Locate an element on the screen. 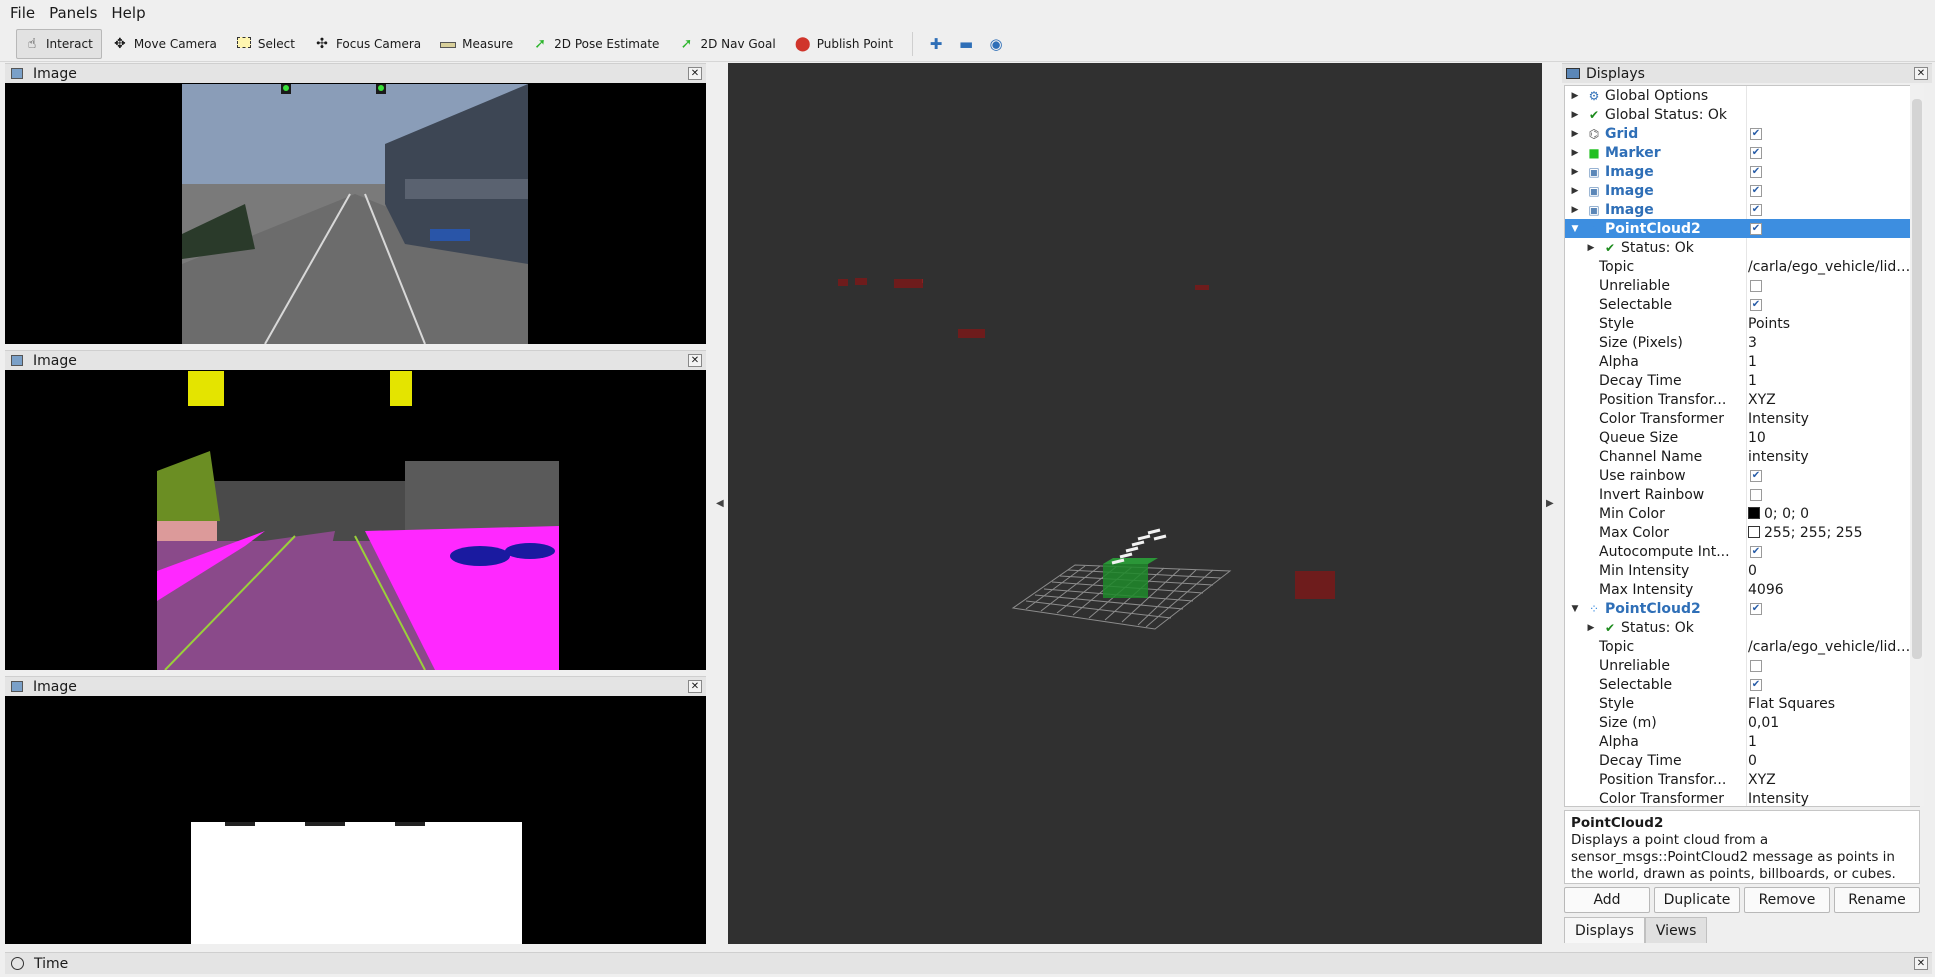 This screenshot has width=1935, height=977. tree-row-max-intensity: Max Intensity 4096 is located at coordinates (1742, 589).